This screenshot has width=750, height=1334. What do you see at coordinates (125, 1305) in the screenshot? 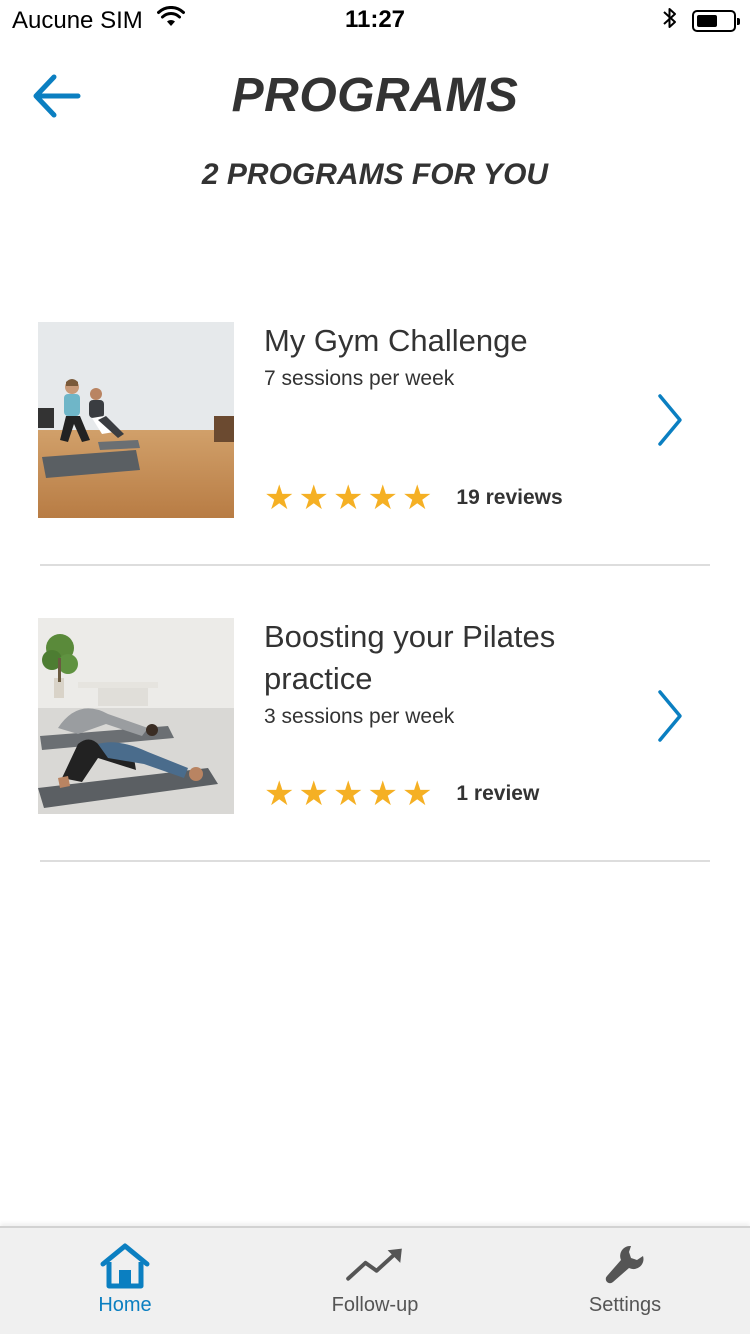
I see `tab-label: Home` at bounding box center [125, 1305].